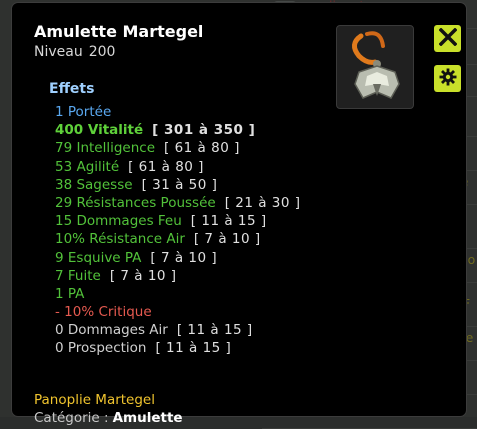  What do you see at coordinates (87, 166) in the screenshot?
I see `effect-text: 53 Agilité` at bounding box center [87, 166].